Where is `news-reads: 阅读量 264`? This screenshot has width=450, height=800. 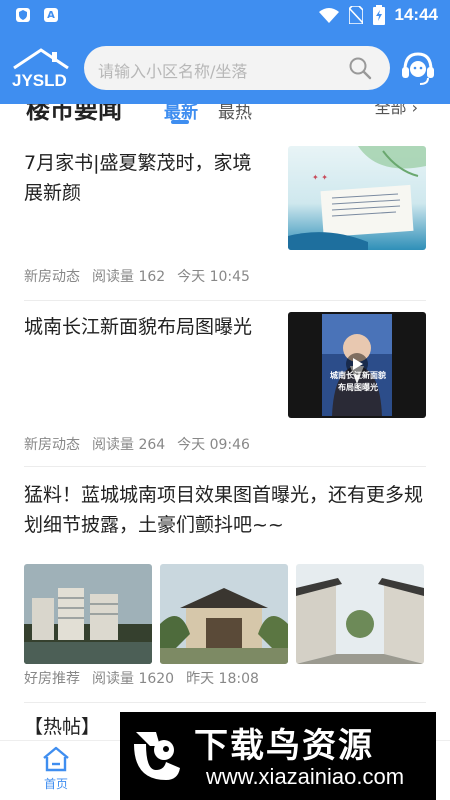 news-reads: 阅读量 264 is located at coordinates (129, 445).